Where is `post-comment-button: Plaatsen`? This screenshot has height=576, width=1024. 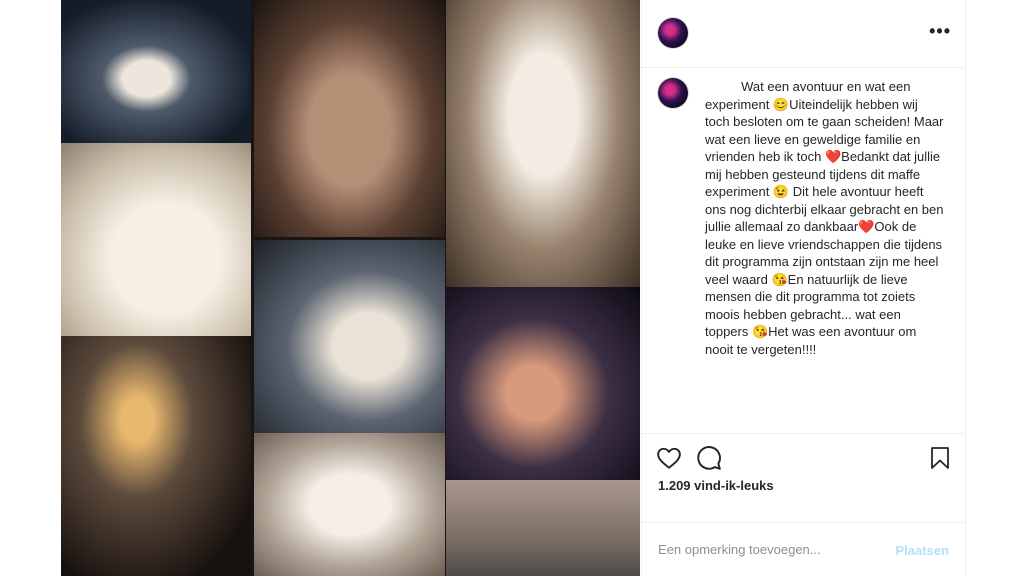
post-comment-button: Plaatsen is located at coordinates (922, 550).